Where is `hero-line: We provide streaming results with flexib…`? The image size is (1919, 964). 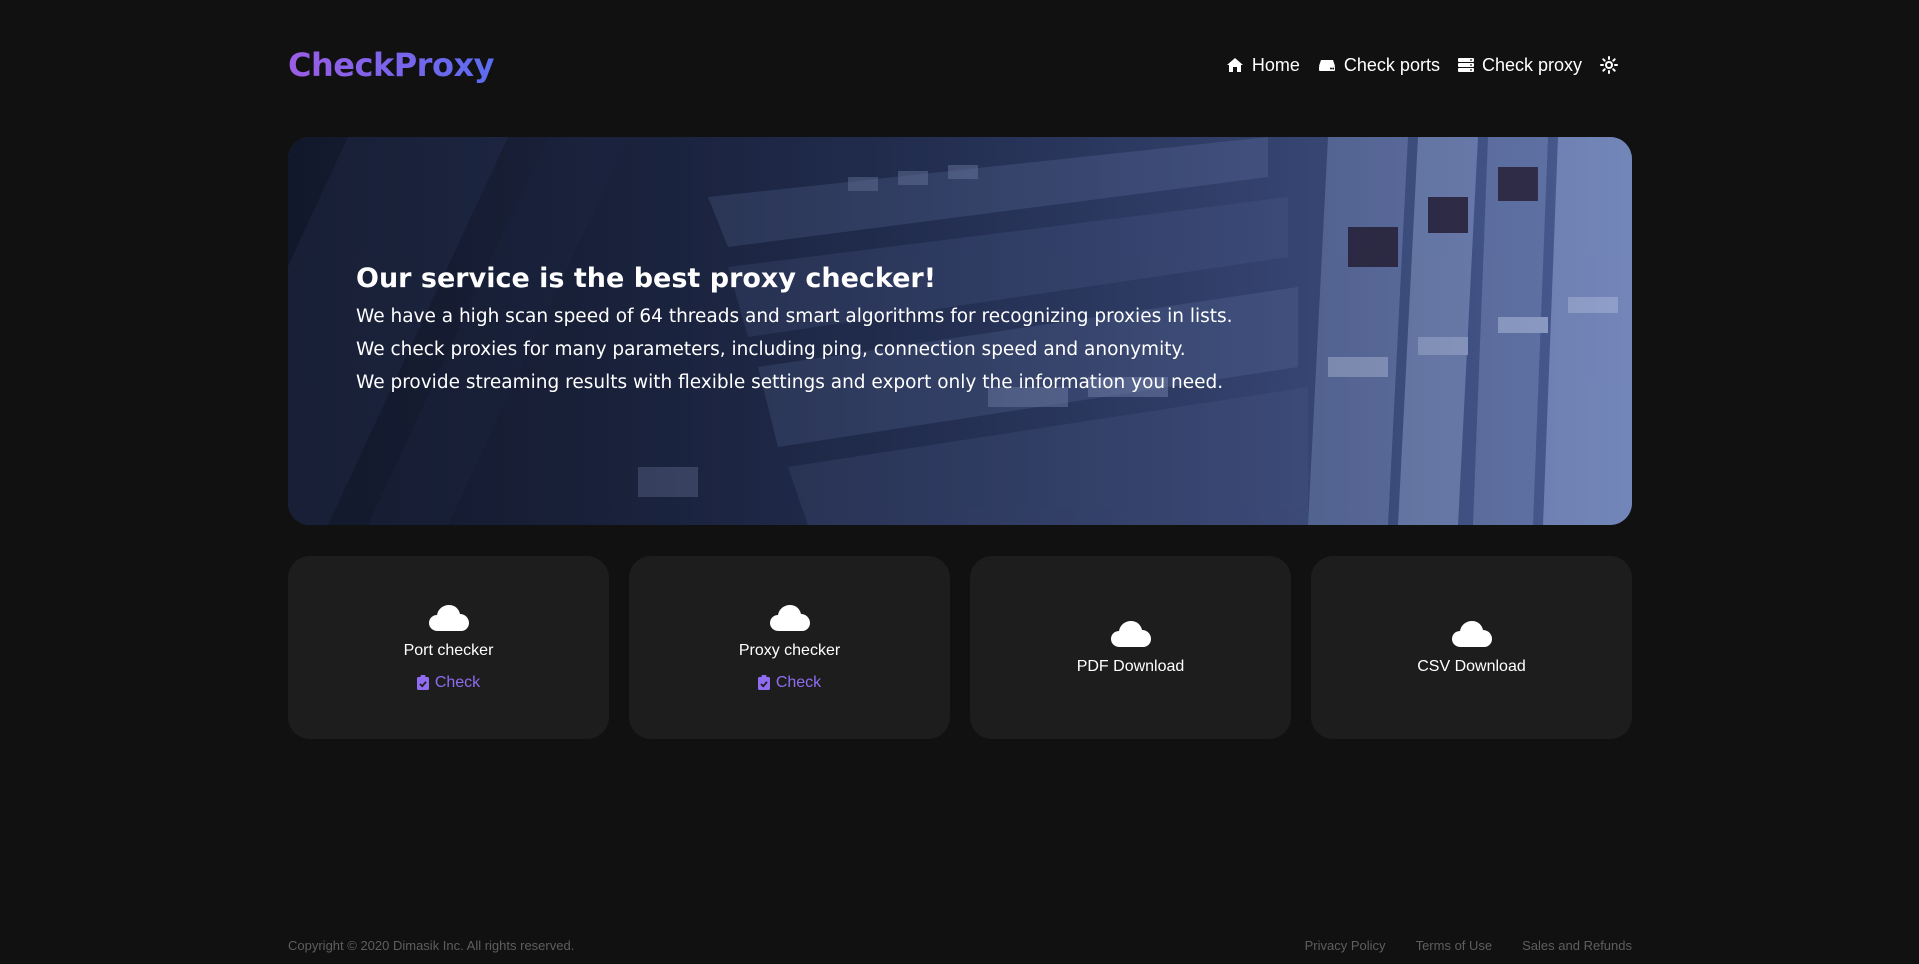 hero-line: We provide streaming results with flexib… is located at coordinates (790, 382).